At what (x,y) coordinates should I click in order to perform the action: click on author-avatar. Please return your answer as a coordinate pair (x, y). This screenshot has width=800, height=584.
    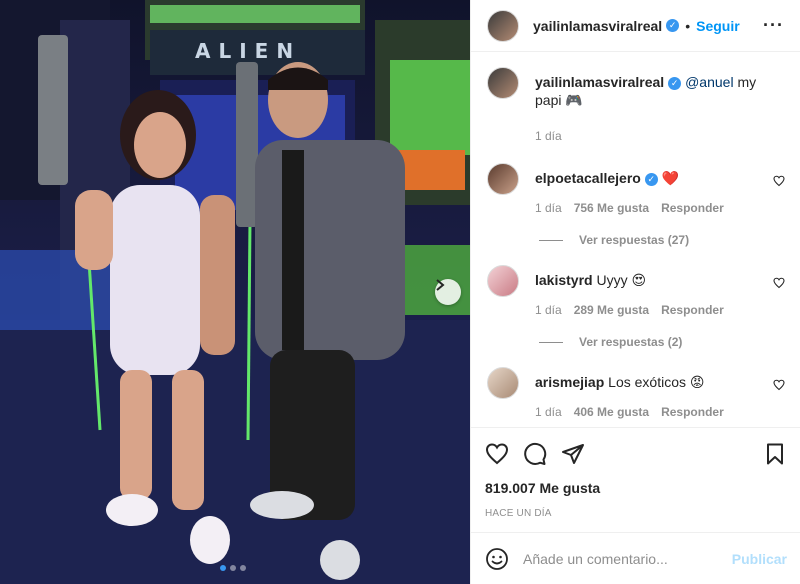
    Looking at the image, I should click on (503, 25).